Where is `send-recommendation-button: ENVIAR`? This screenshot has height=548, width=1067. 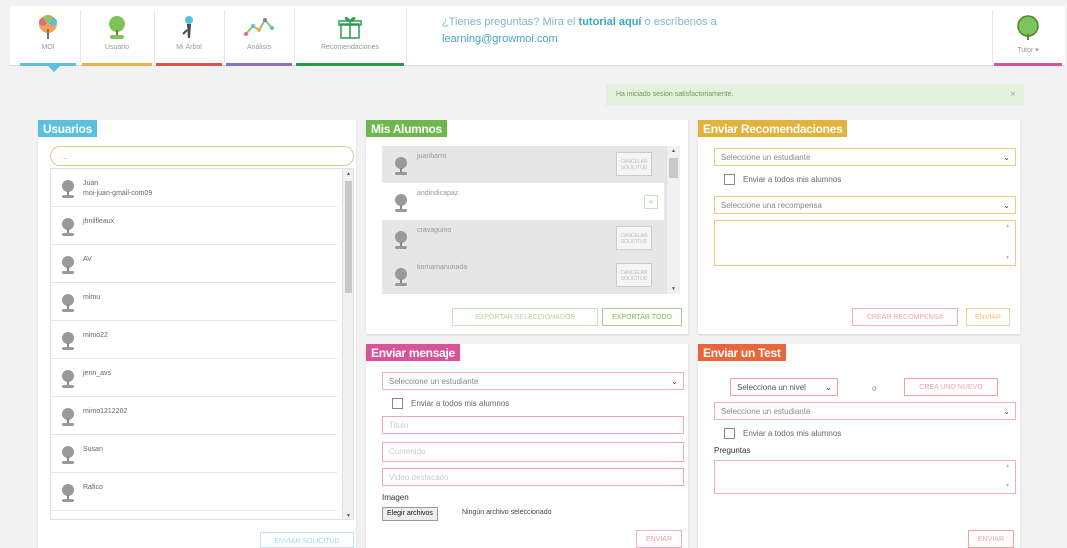 send-recommendation-button: ENVIAR is located at coordinates (988, 317).